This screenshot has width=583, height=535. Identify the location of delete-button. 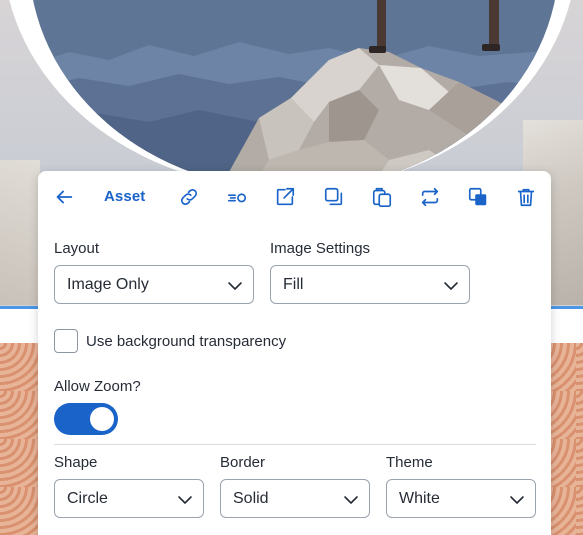
(526, 197).